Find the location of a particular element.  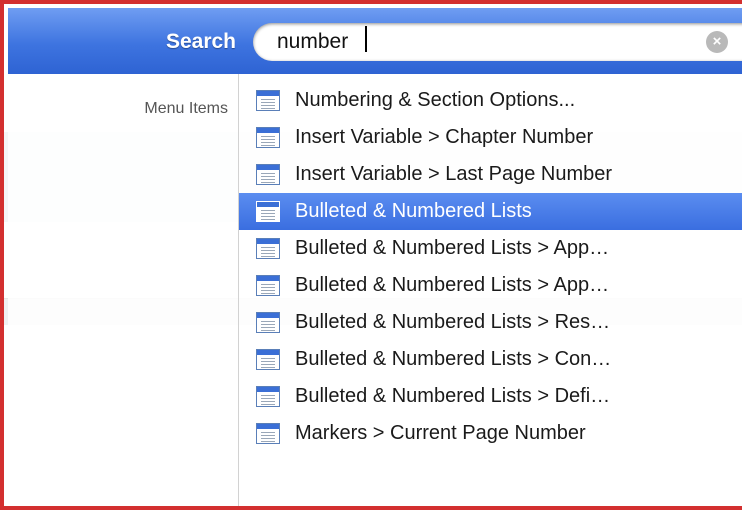

category-label-menu-items: Menu Items is located at coordinates (186, 108).